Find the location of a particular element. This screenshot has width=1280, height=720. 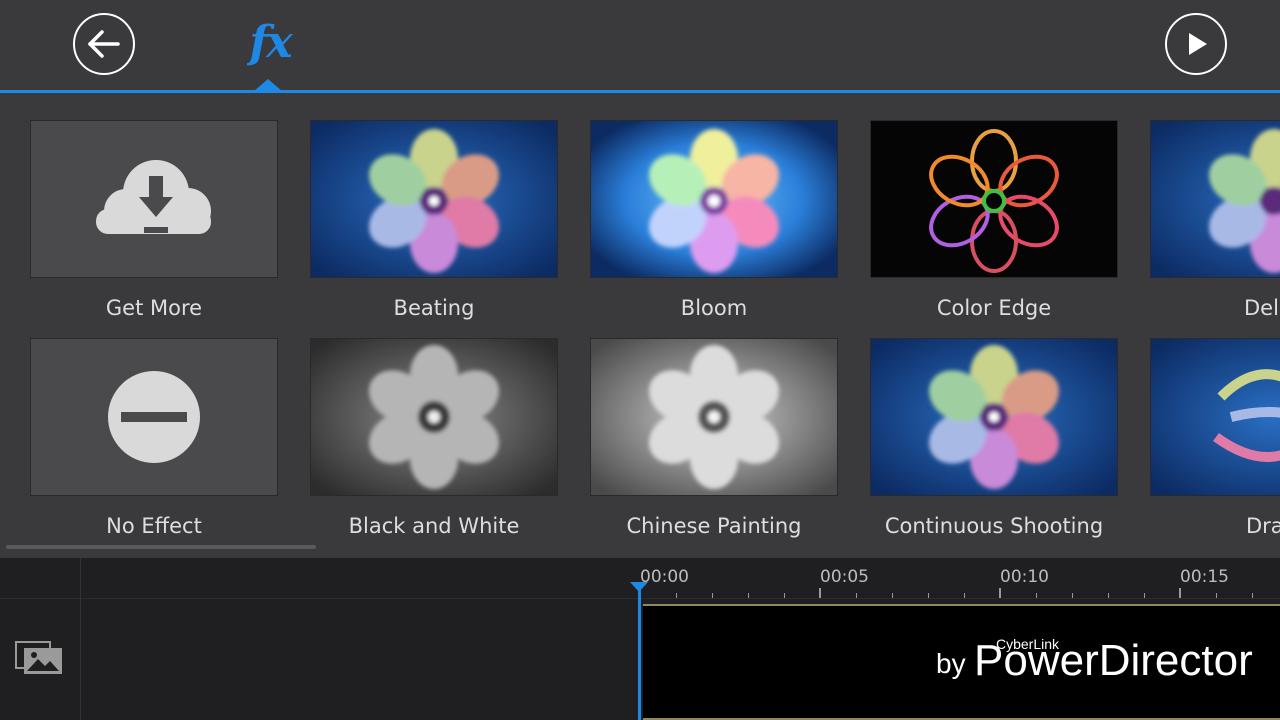

effect-label: Bloom is located at coordinates (714, 308).